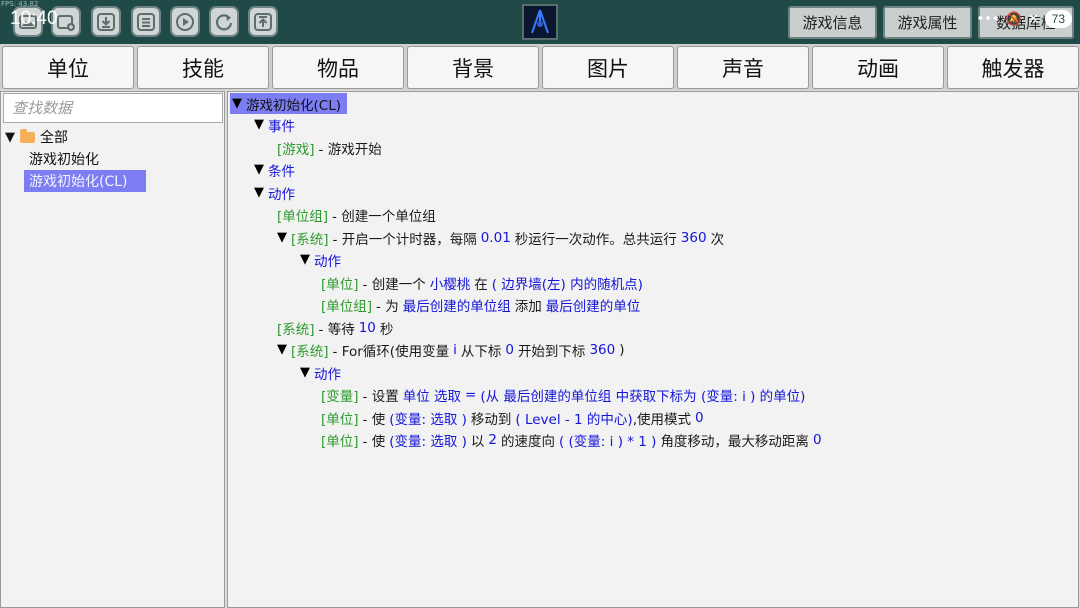 The height and width of the screenshot is (608, 1080). What do you see at coordinates (491, 419) in the screenshot?
I see `action-text: 移动到` at bounding box center [491, 419].